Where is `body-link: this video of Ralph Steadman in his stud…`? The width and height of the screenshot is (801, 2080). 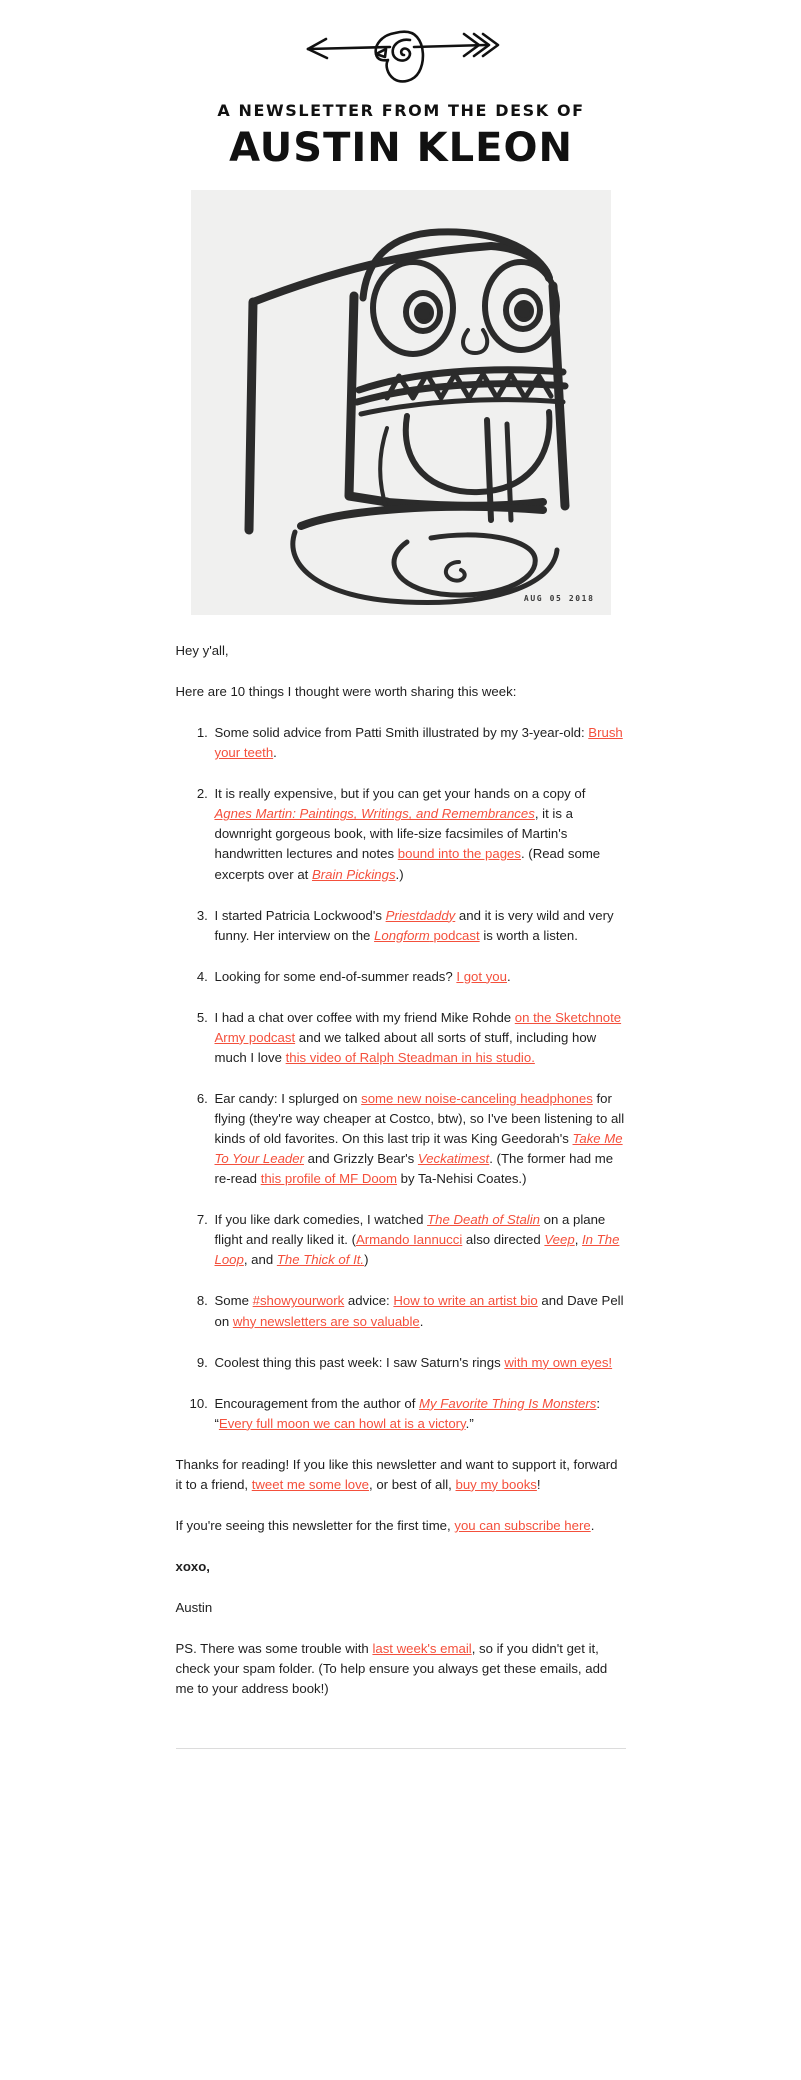 body-link: this video of Ralph Steadman in his stud… is located at coordinates (410, 1057).